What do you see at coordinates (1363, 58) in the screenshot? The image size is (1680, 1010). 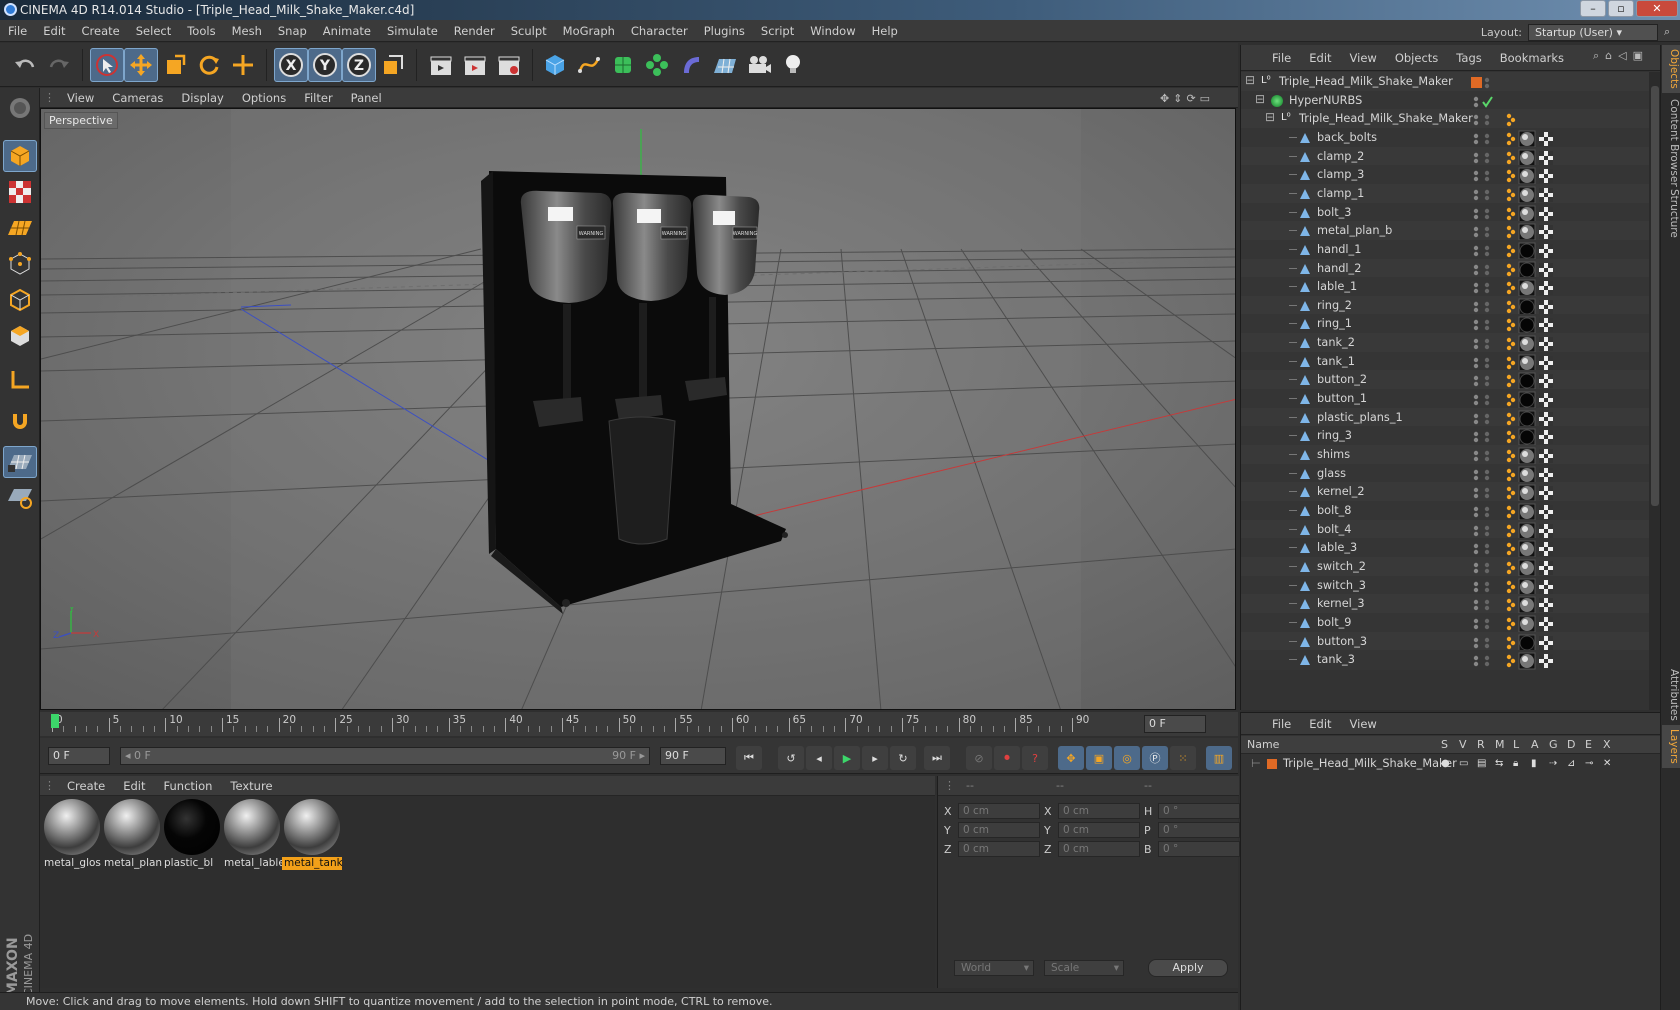 I see `objects-menu-view: View` at bounding box center [1363, 58].